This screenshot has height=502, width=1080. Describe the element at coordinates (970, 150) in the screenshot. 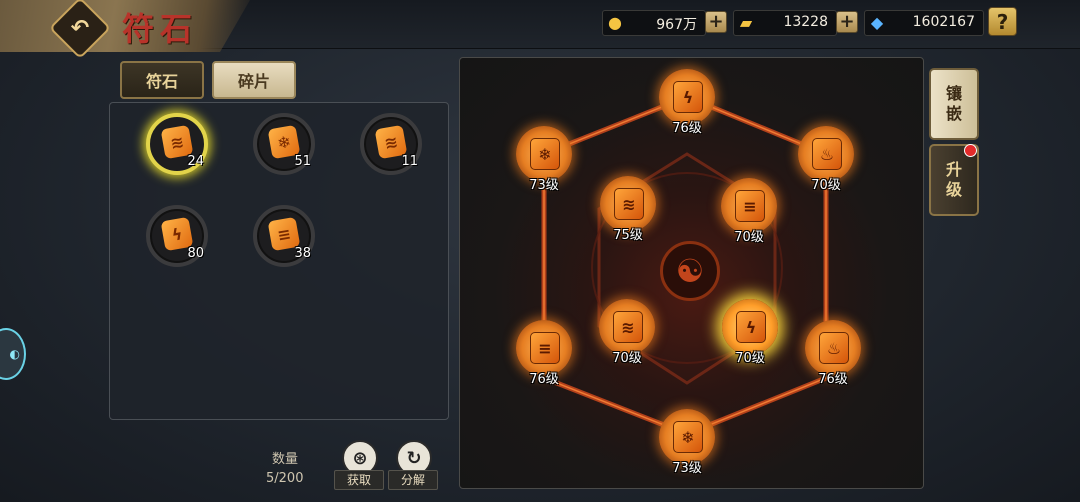

I see `upgrade-notice-dot` at that location.